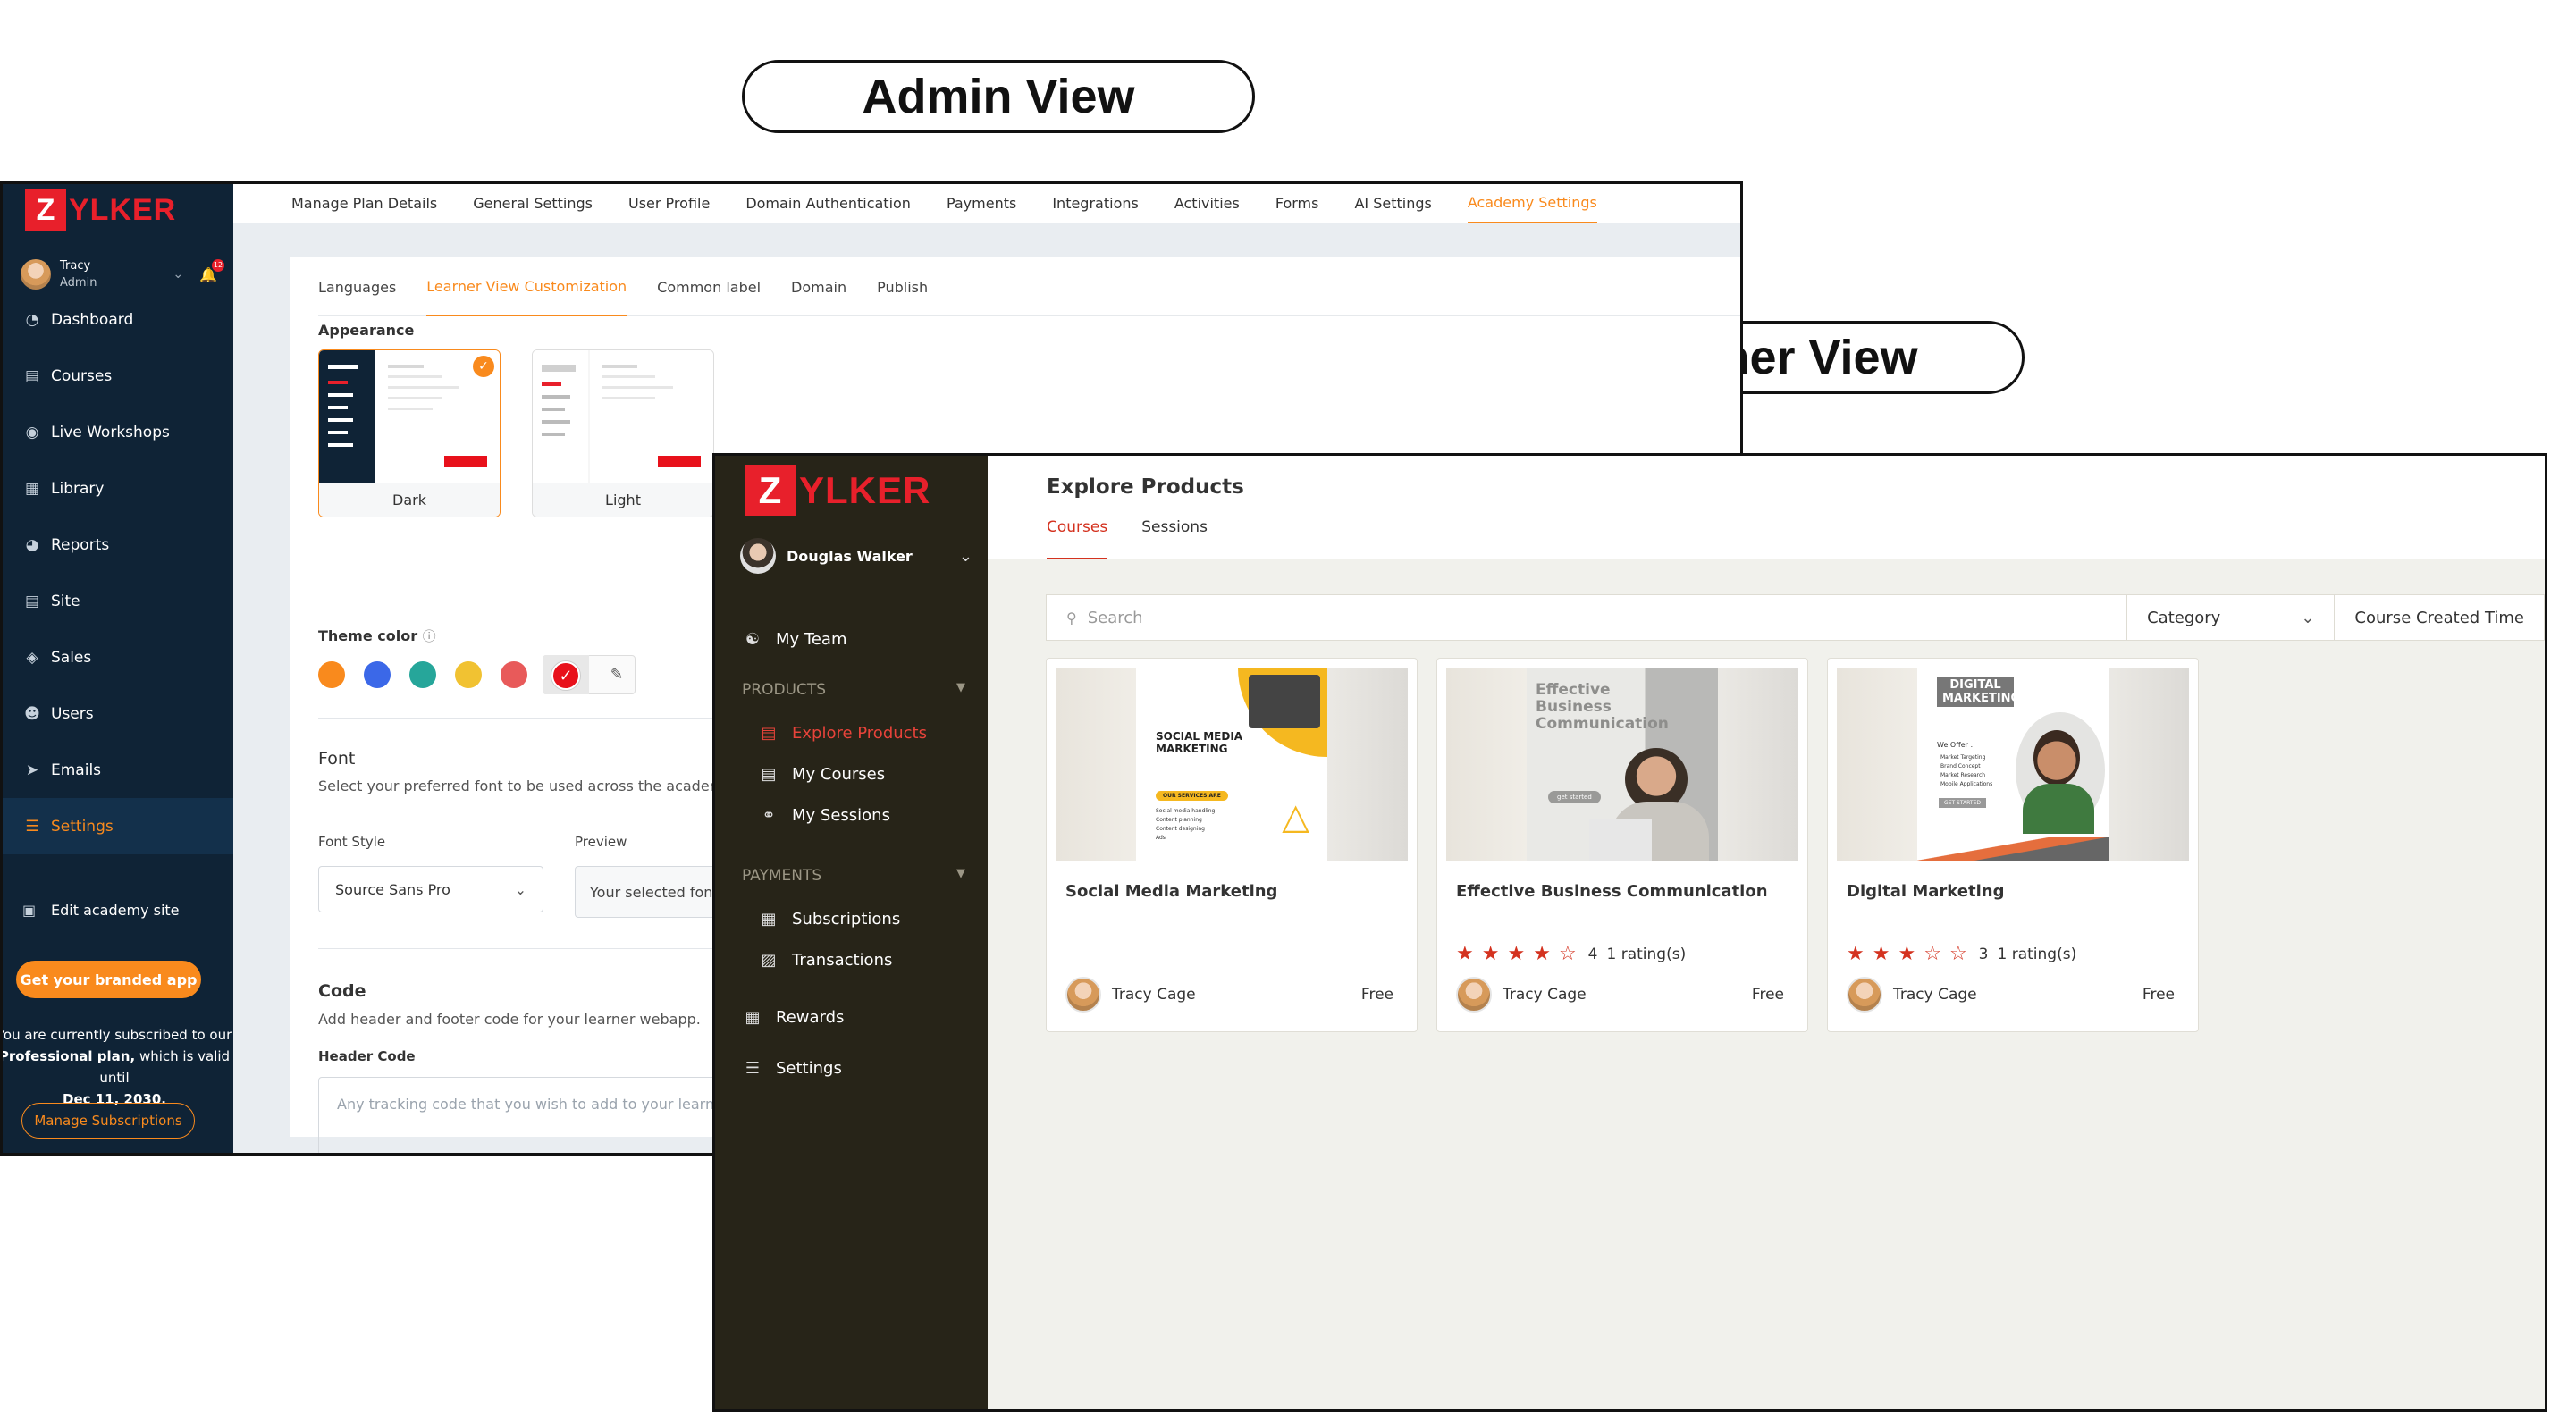 The image size is (2576, 1412). Describe the element at coordinates (1146, 487) in the screenshot. I see `page-title: Explore Products` at that location.